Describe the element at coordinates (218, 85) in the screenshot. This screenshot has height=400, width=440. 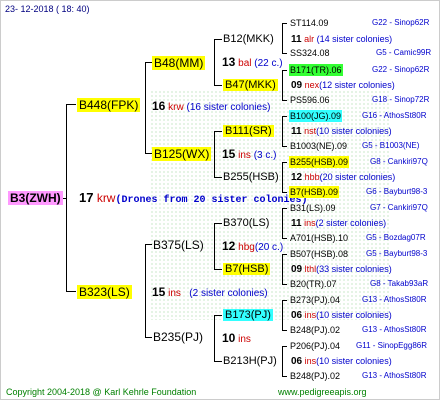
I see `line-b48-bottom` at that location.